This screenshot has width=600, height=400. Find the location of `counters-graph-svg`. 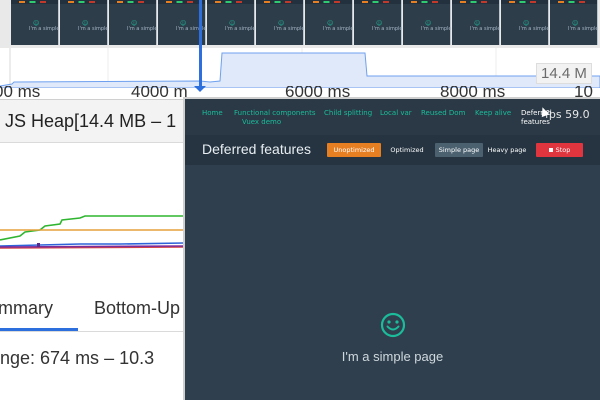

counters-graph-svg is located at coordinates (92, 232).